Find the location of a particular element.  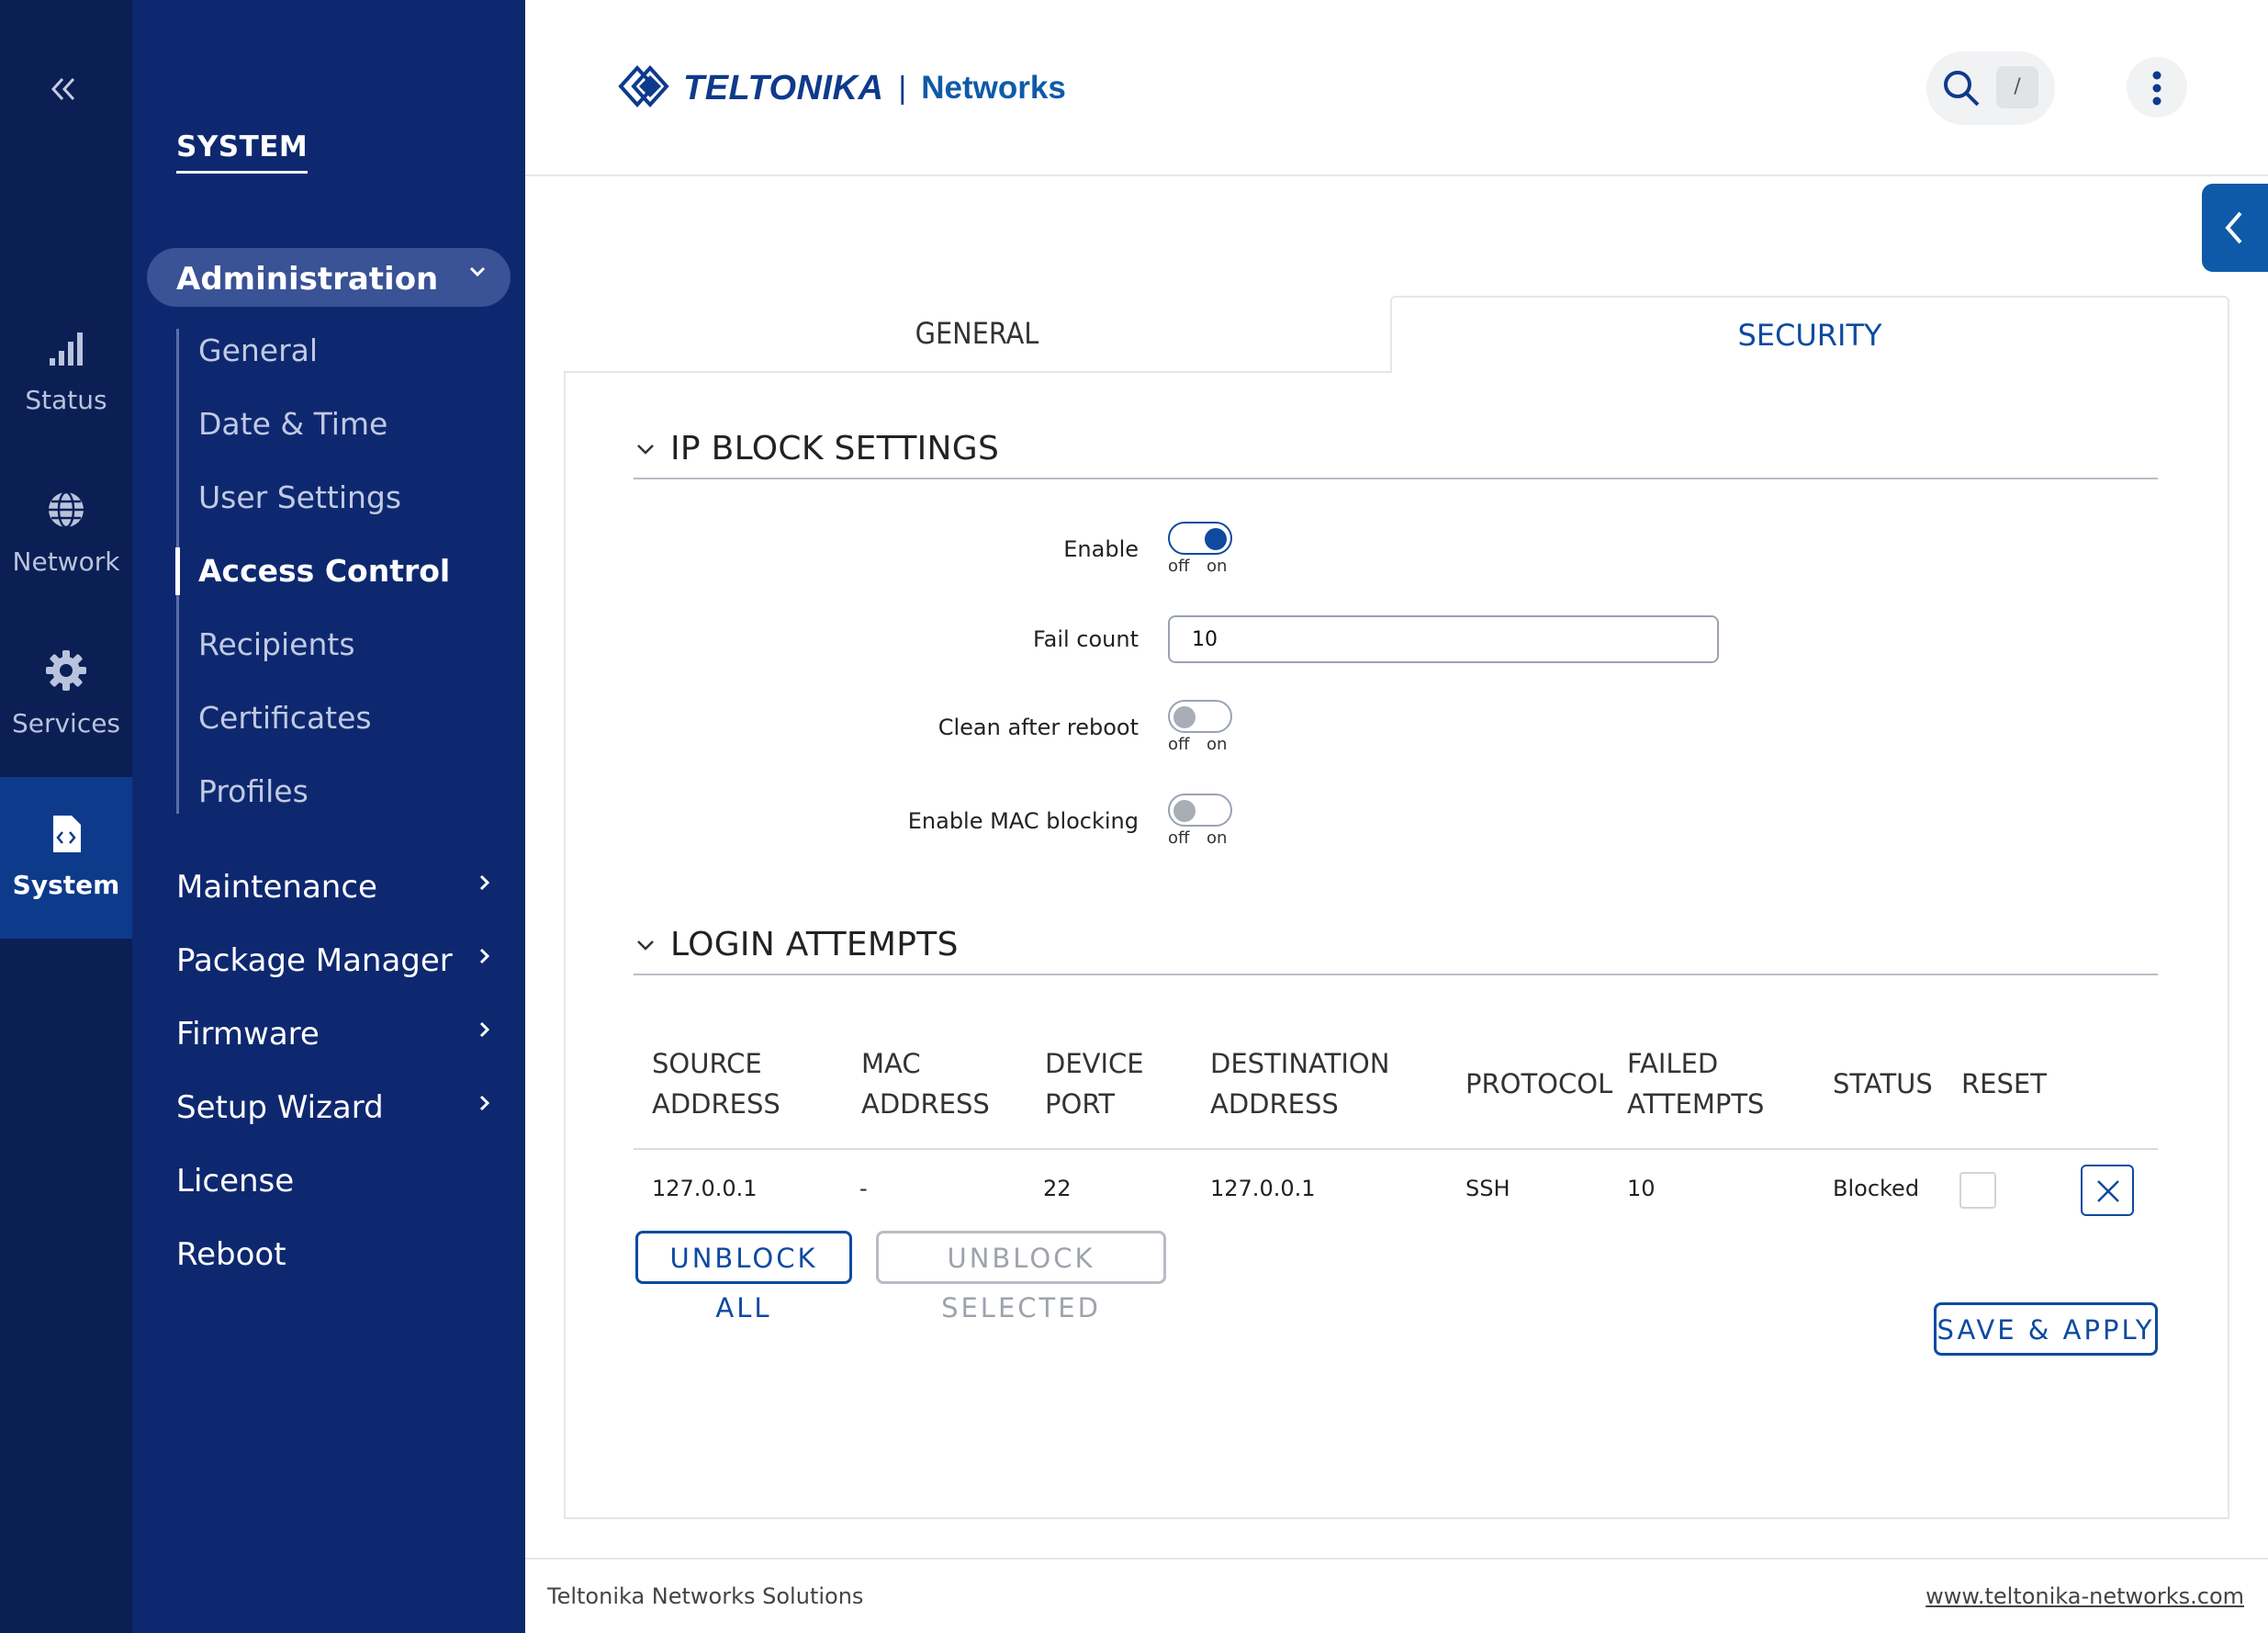

brand-name: TELTONIKA is located at coordinates (783, 87).